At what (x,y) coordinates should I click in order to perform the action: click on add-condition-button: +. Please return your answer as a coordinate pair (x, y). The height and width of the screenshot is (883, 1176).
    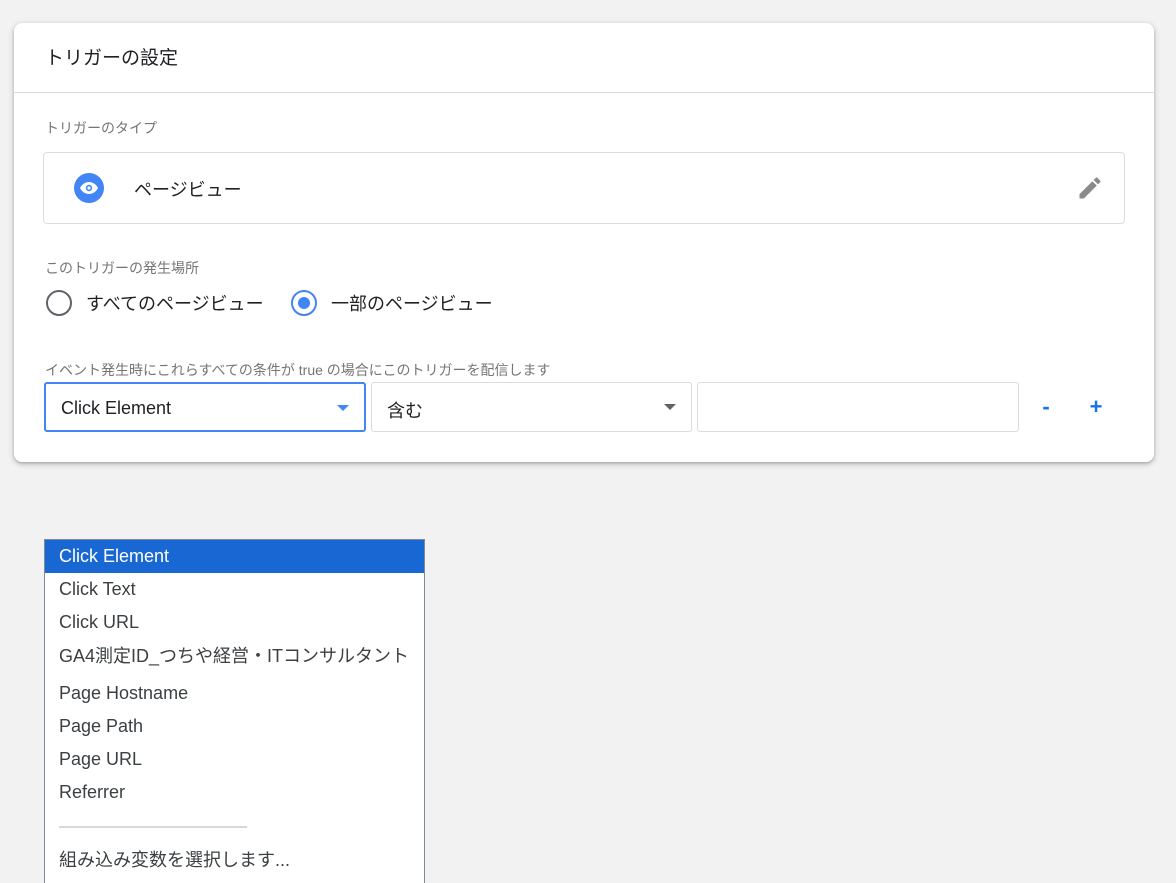
    Looking at the image, I should click on (1096, 407).